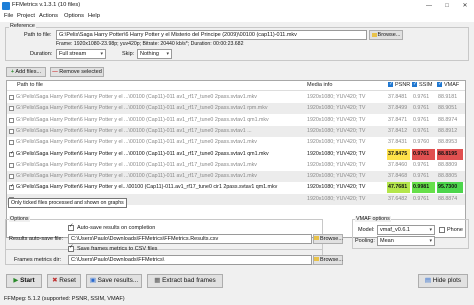  What do you see at coordinates (74, 16) in the screenshot?
I see `menu-options: Options` at bounding box center [74, 16].